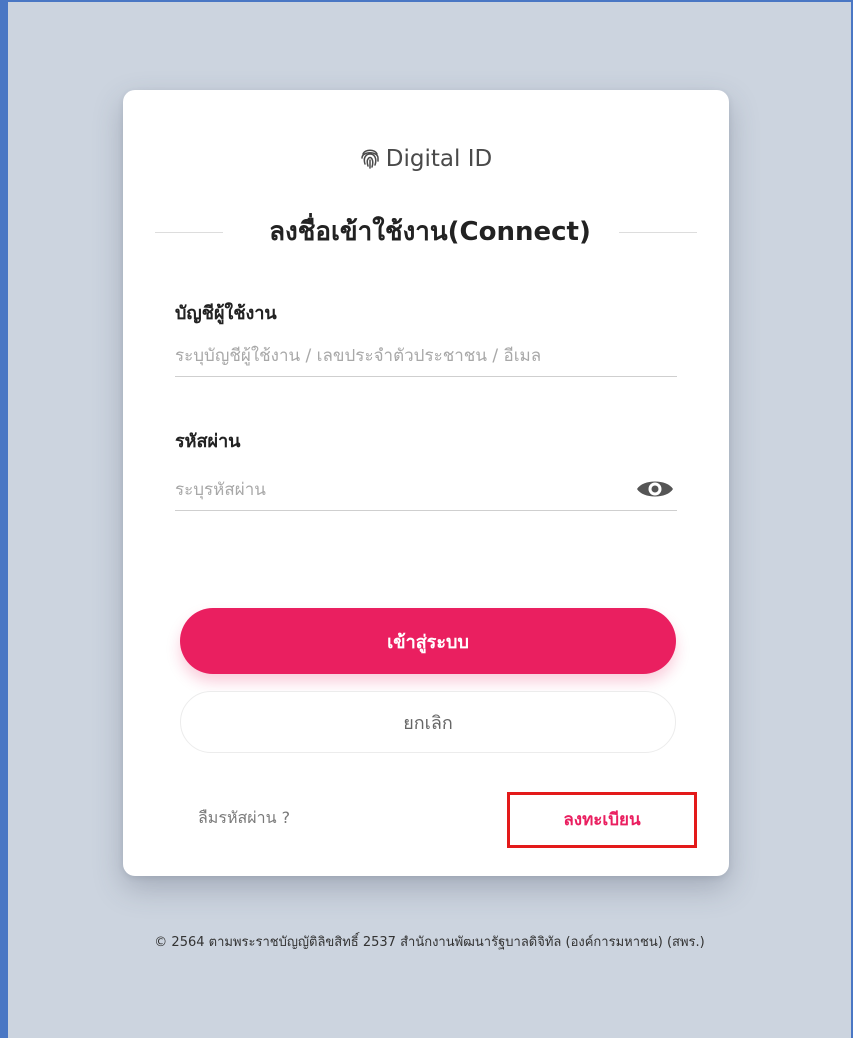 The height and width of the screenshot is (1038, 853). What do you see at coordinates (428, 641) in the screenshot?
I see `login-button: เข้าสู่ระบบ` at bounding box center [428, 641].